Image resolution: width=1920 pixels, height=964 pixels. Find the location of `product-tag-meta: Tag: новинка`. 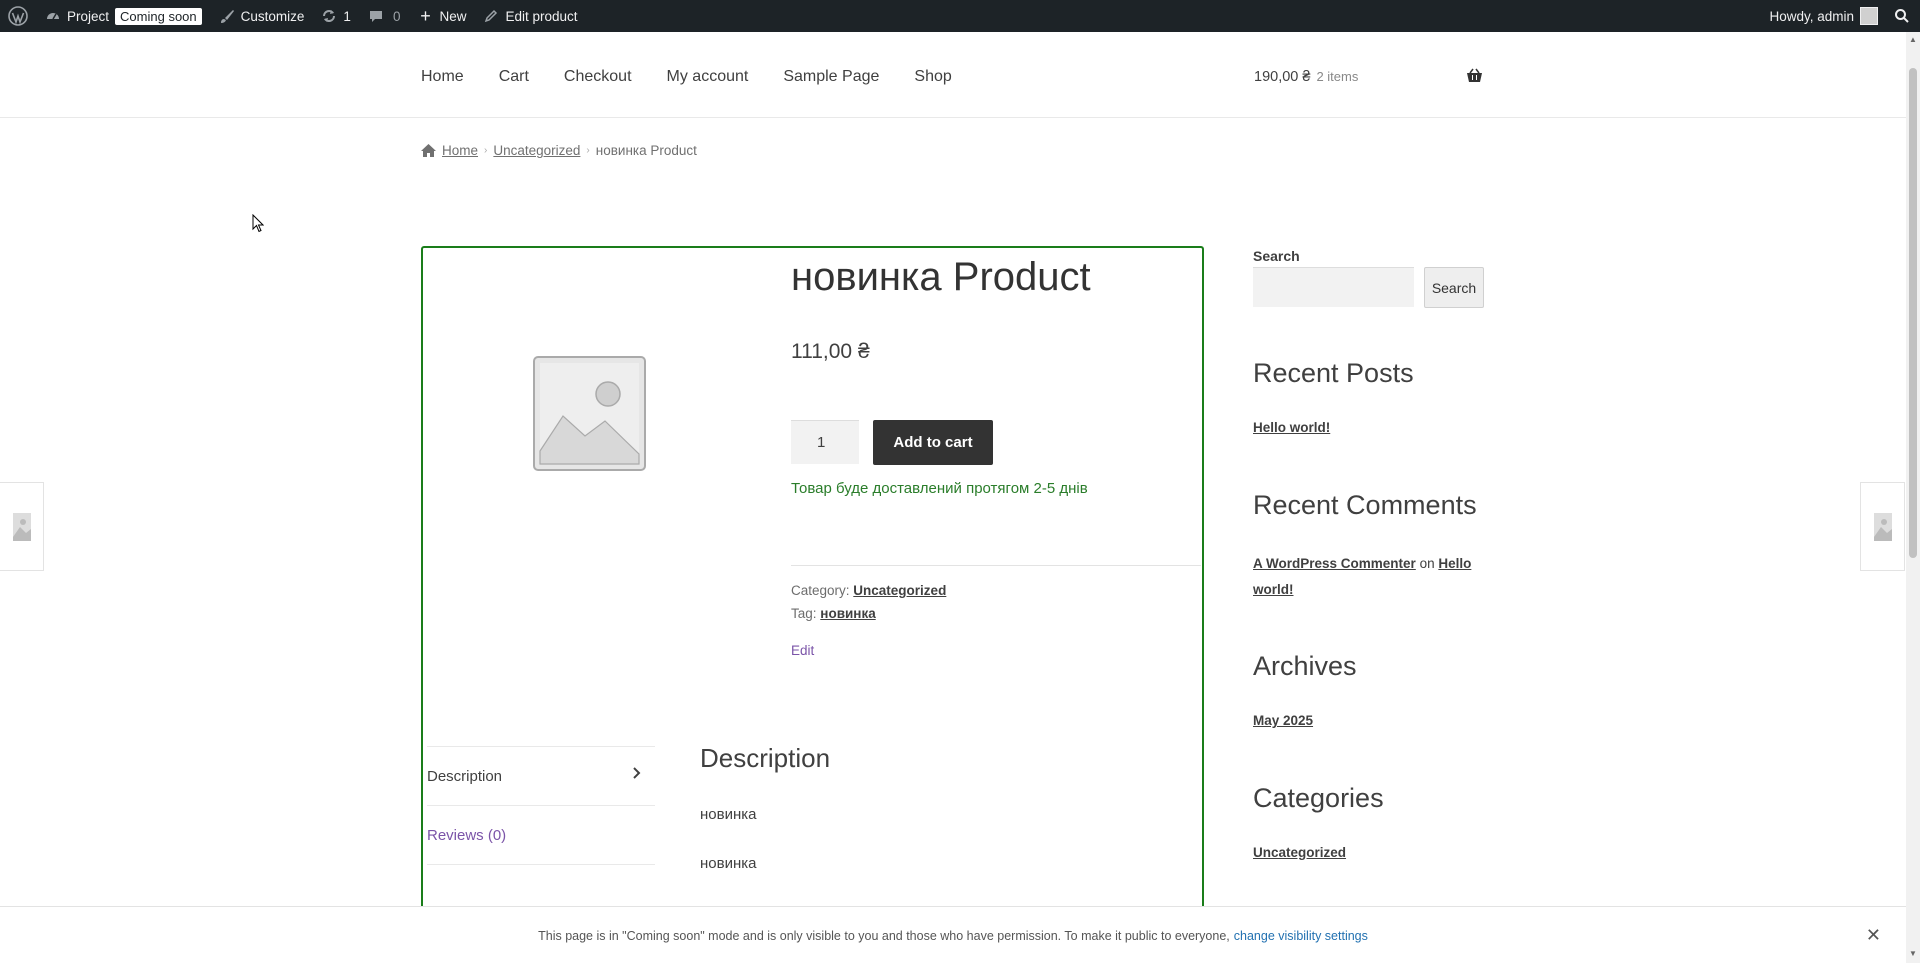

product-tag-meta: Tag: новинка is located at coordinates (833, 613).